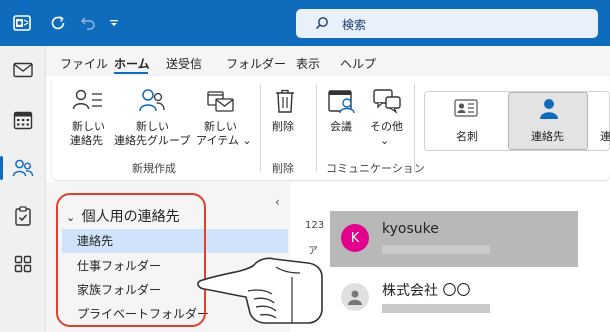  Describe the element at coordinates (467, 136) in the screenshot. I see `business-card-label: 名刺` at that location.